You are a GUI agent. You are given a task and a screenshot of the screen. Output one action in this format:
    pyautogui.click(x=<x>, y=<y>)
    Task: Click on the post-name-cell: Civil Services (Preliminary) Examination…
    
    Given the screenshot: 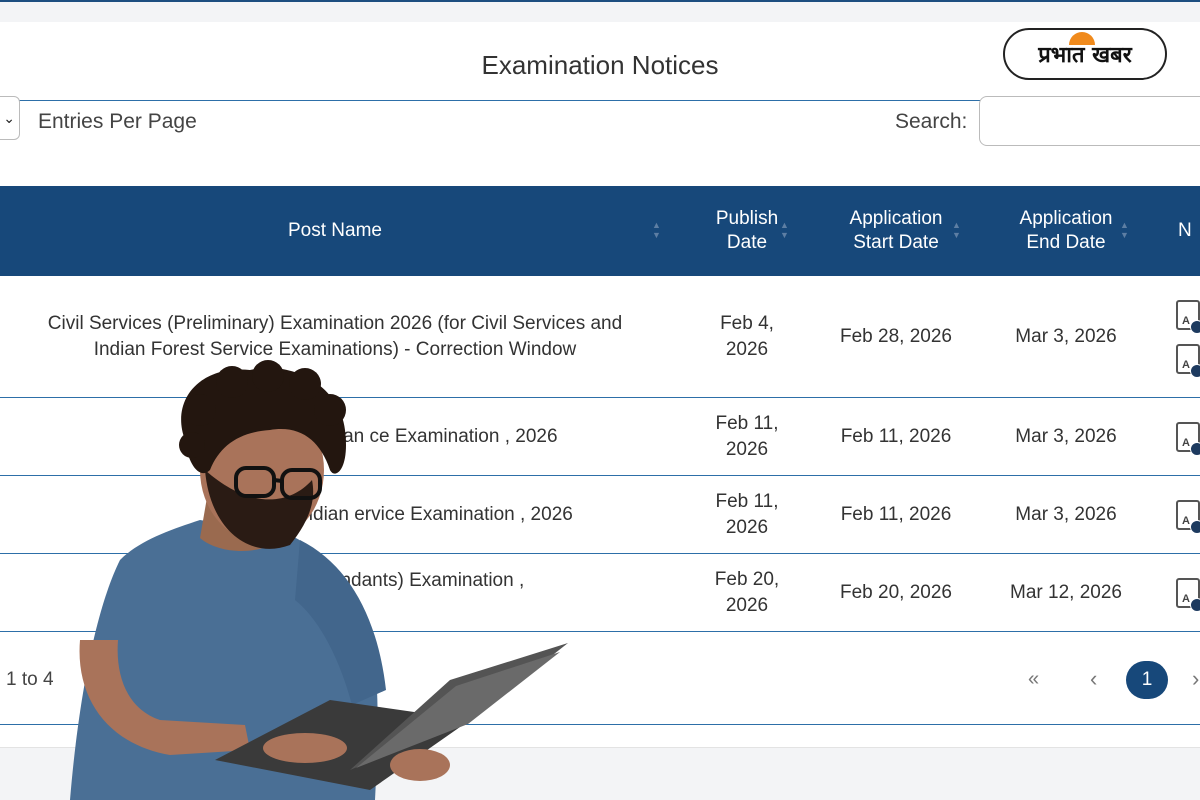 What is the action you would take?
    pyautogui.click(x=335, y=336)
    